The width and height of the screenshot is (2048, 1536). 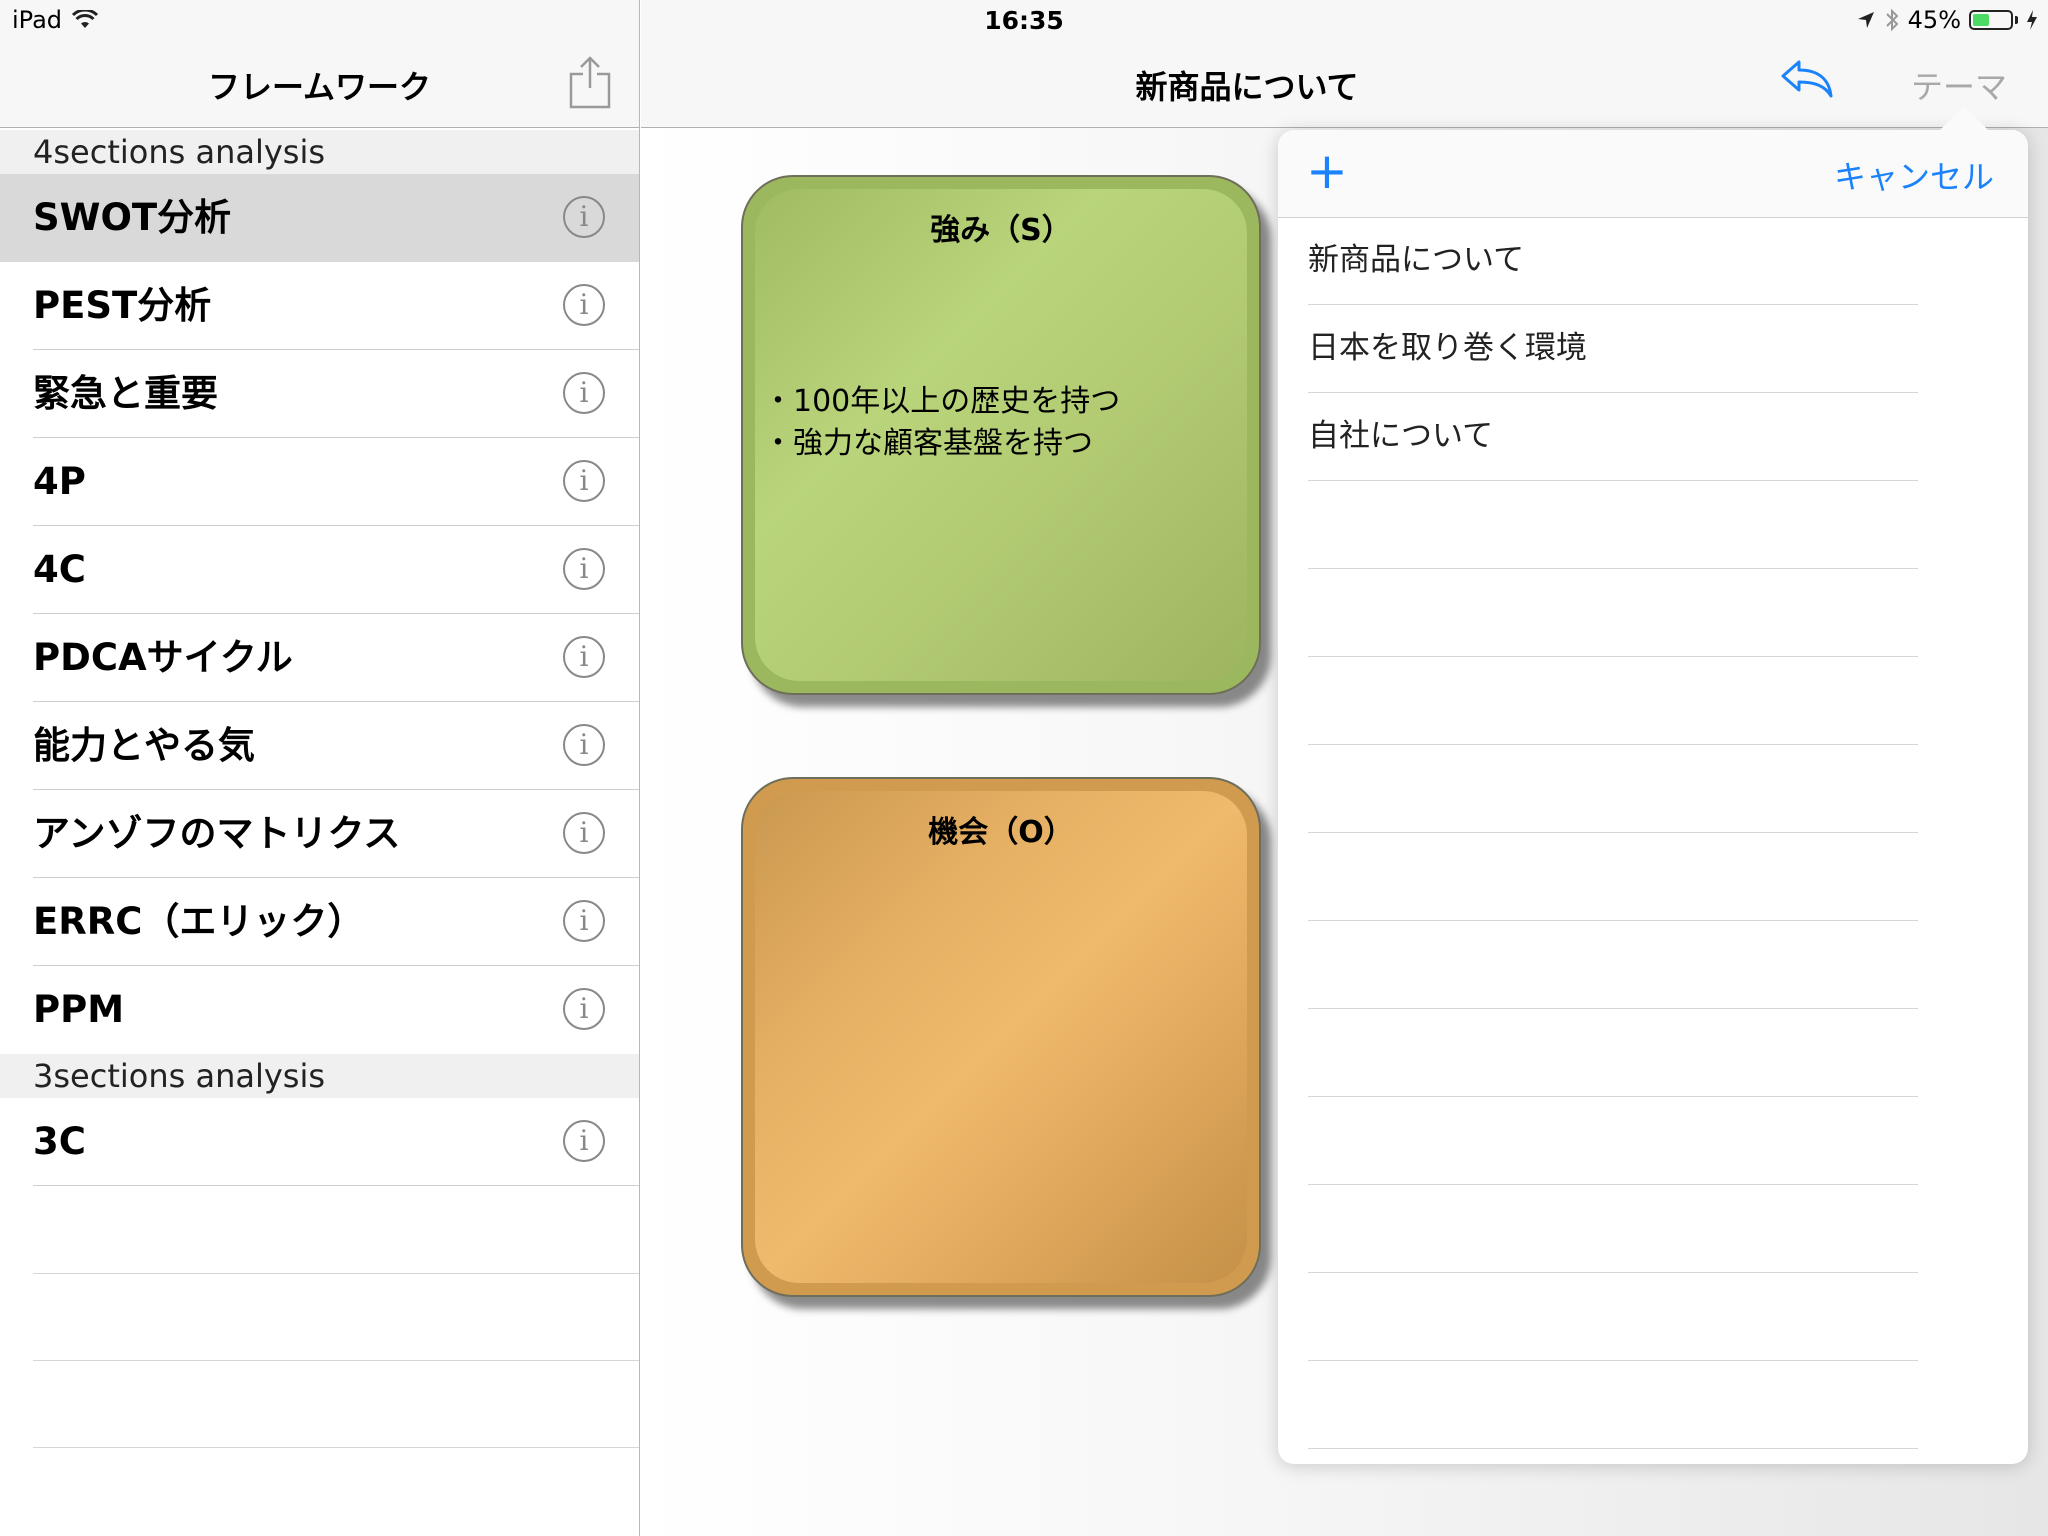 I want to click on list-item-pdca: PDCAサイクル i, so click(x=319, y=658).